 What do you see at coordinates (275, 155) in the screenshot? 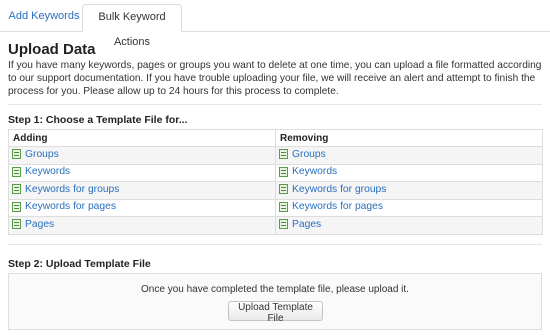
I see `table-row: Groups Groups` at bounding box center [275, 155].